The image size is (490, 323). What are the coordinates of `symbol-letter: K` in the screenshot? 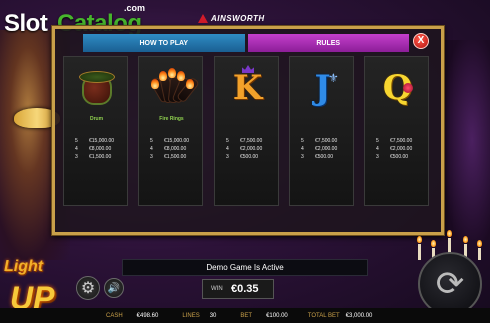 It's located at (247, 88).